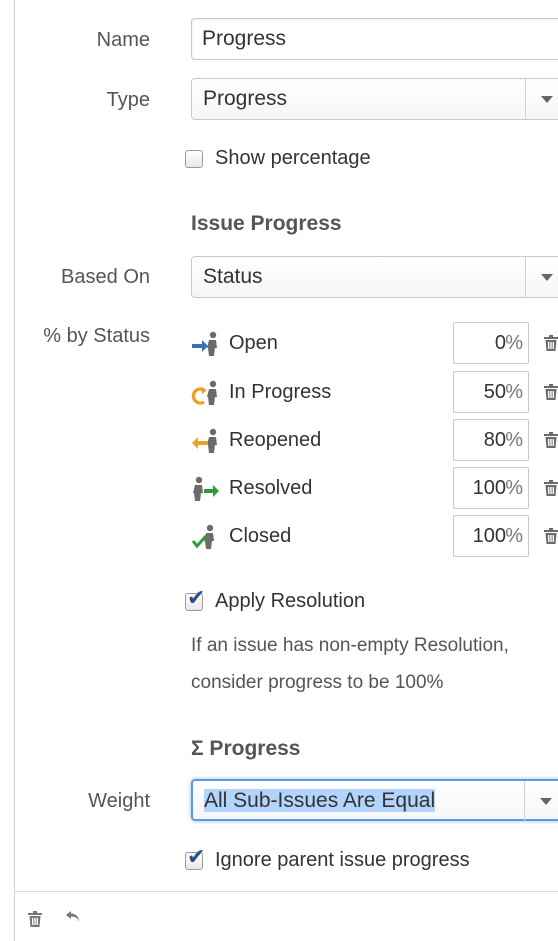  I want to click on sigma-progress-title: Σ Progress, so click(246, 748).